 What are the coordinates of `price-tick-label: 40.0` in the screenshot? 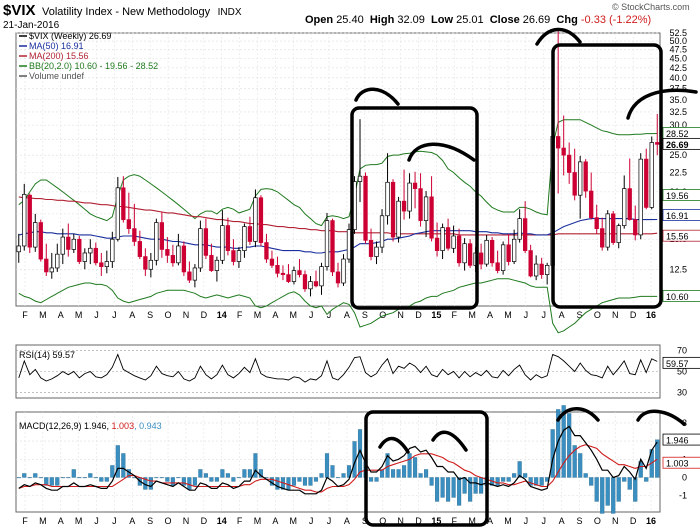 It's located at (678, 78).